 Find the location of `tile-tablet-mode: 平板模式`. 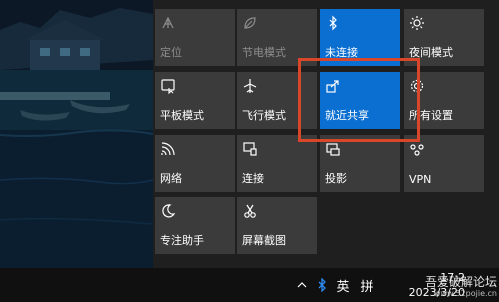

tile-tablet-mode: 平板模式 is located at coordinates (195, 100).